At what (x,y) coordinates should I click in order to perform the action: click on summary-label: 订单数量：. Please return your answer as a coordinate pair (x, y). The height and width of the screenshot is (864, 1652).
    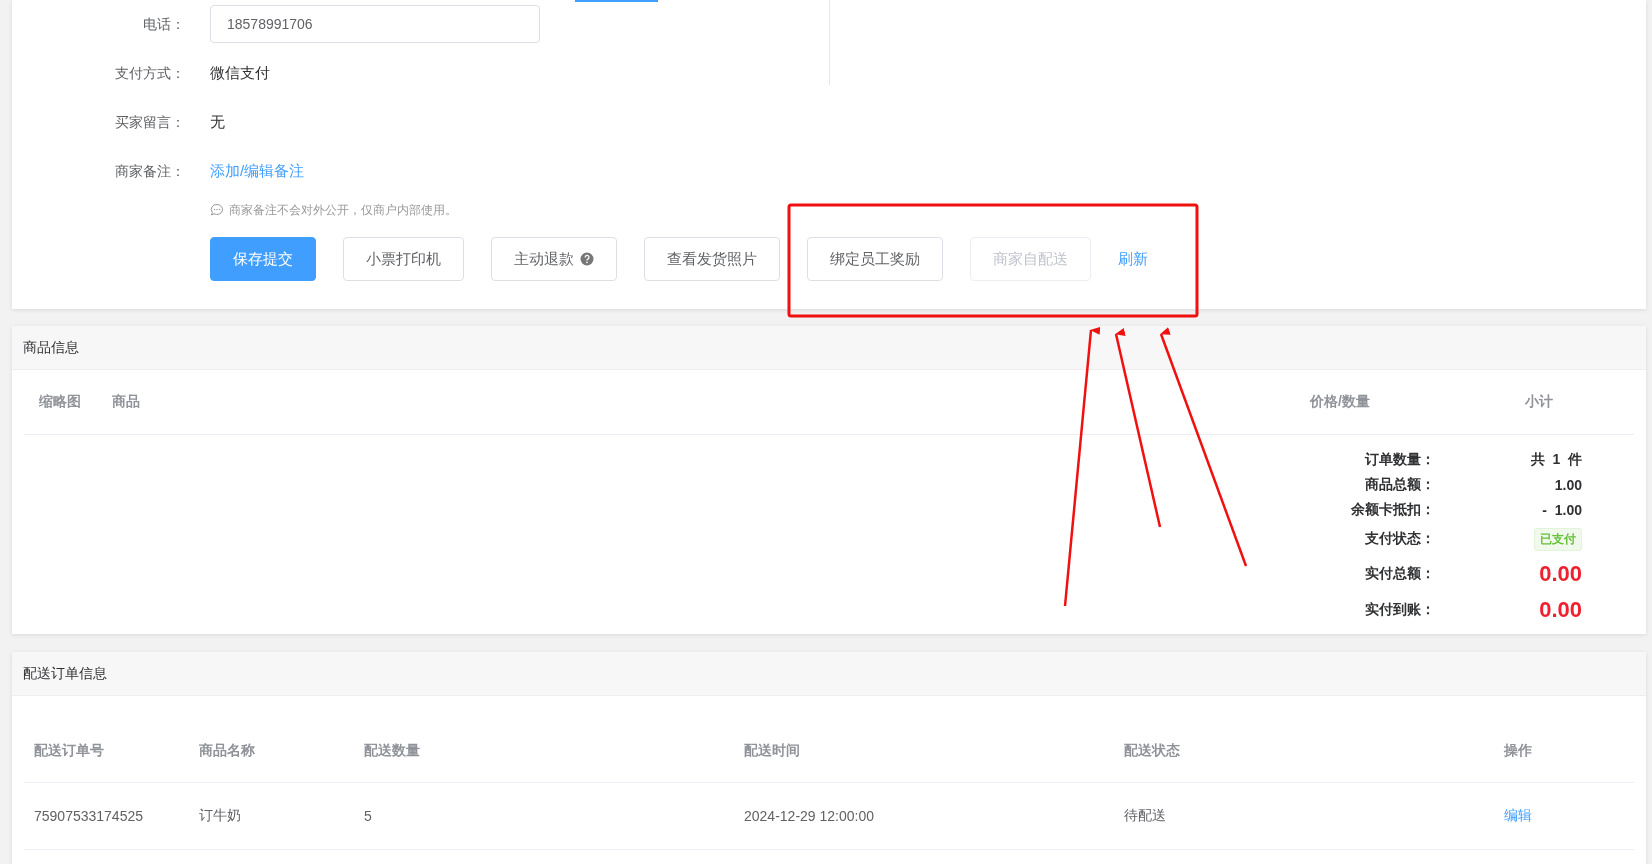
    Looking at the image, I should click on (1399, 459).